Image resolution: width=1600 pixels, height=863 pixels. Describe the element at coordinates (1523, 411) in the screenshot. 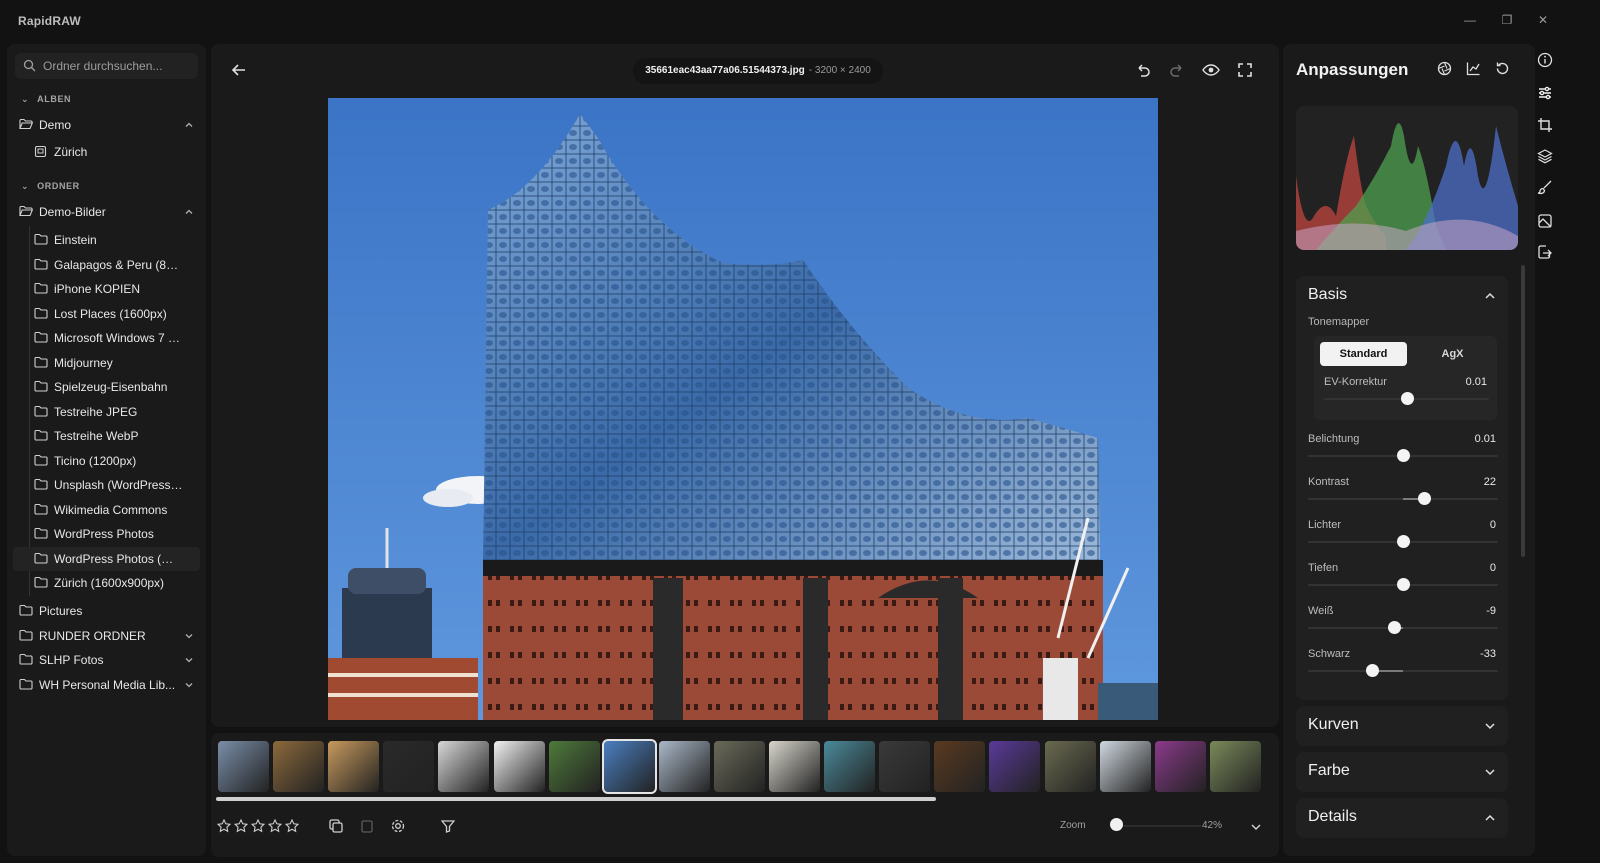

I see `panel-scrollbar` at that location.